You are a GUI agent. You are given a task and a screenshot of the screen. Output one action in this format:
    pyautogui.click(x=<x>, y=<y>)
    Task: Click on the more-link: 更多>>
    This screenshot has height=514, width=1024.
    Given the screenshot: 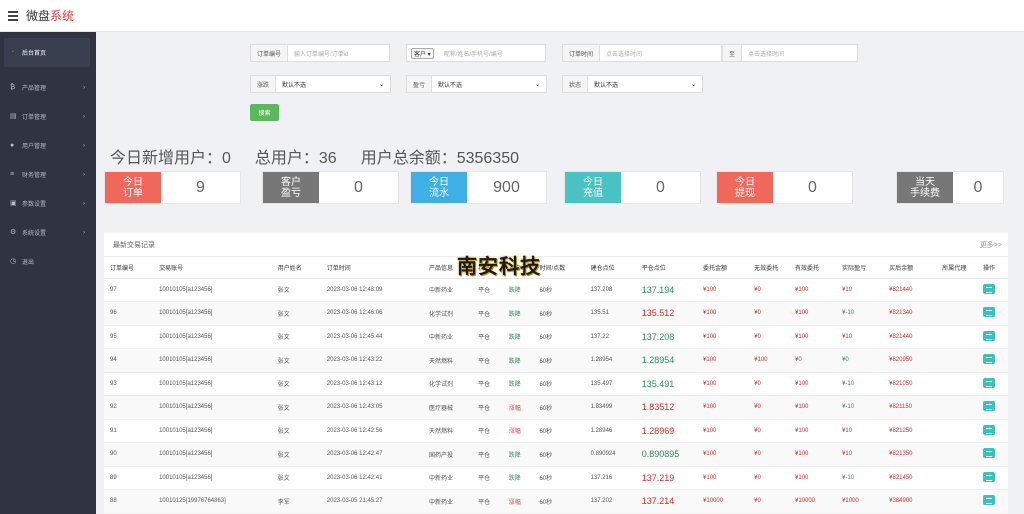 What is the action you would take?
    pyautogui.click(x=991, y=245)
    